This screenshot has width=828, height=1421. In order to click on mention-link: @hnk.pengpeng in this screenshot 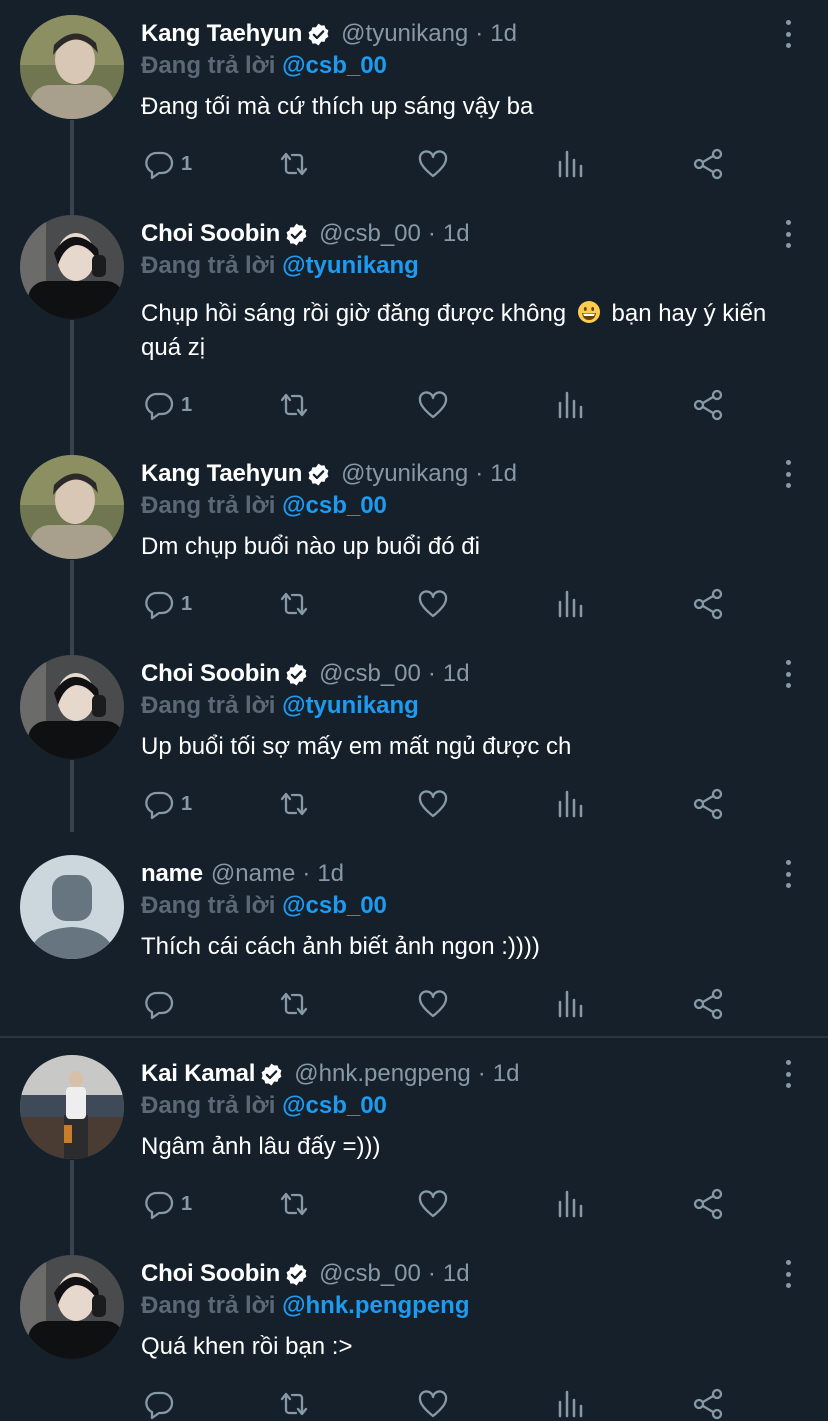, I will do `click(375, 1305)`.